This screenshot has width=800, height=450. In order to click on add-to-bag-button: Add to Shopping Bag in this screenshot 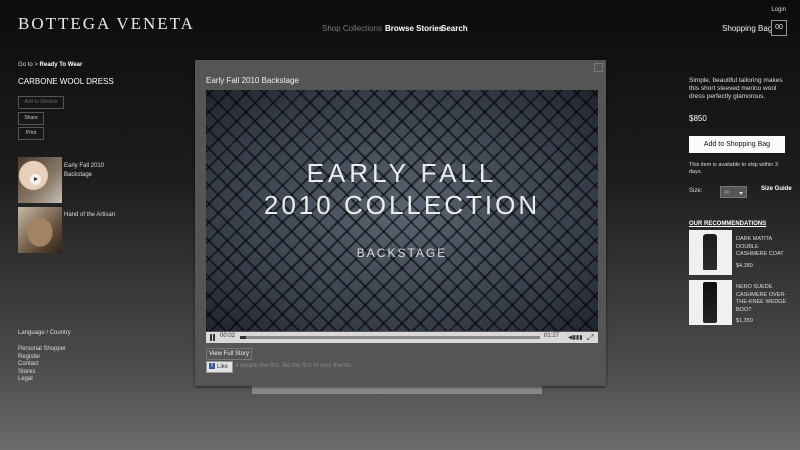, I will do `click(737, 144)`.